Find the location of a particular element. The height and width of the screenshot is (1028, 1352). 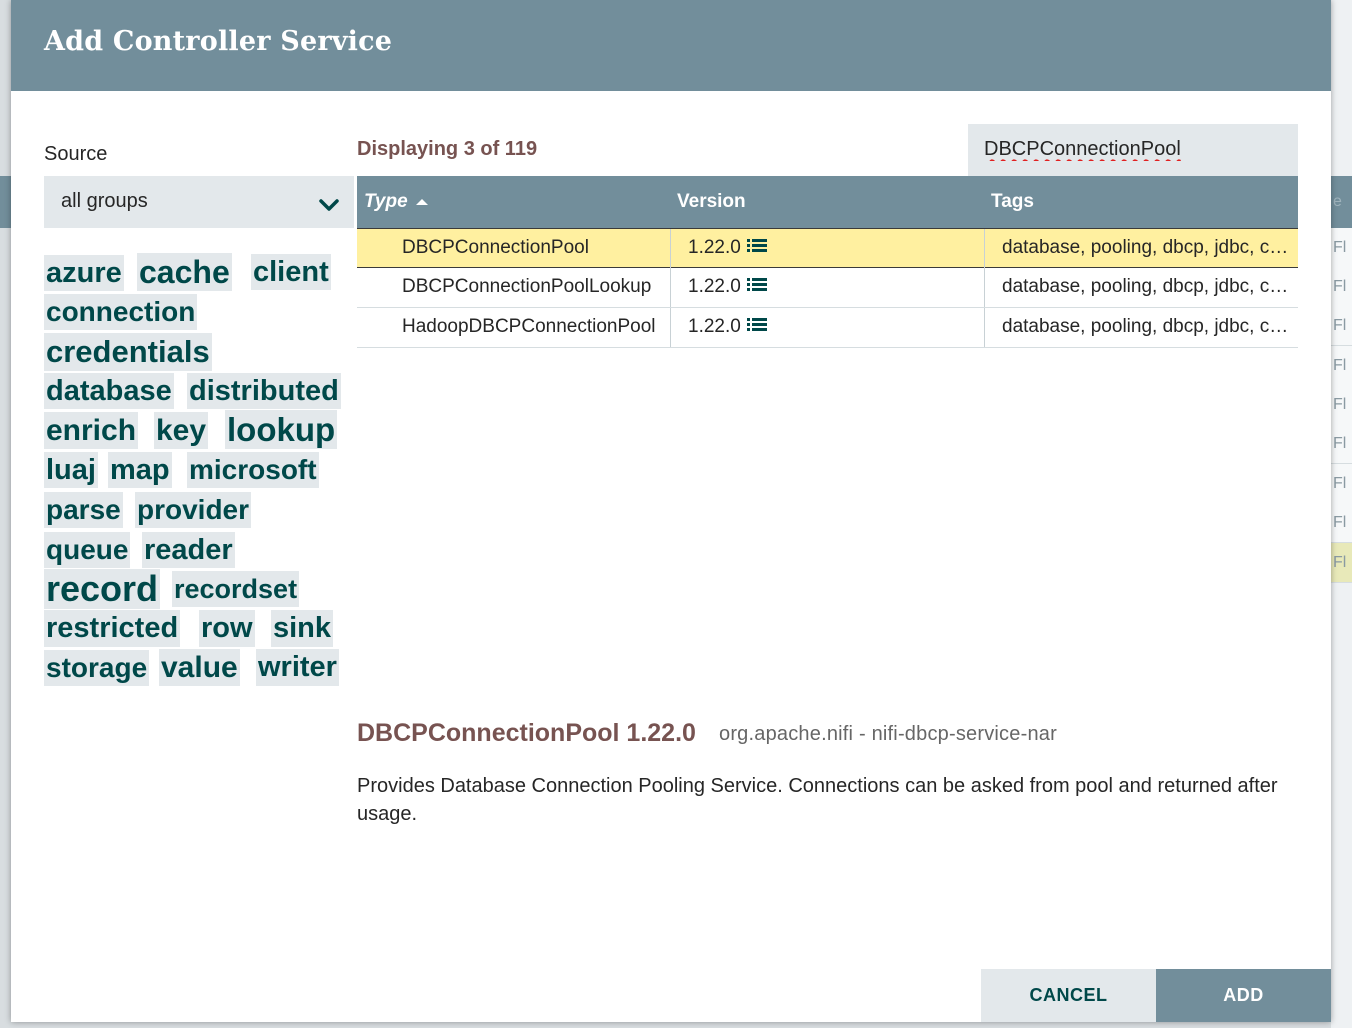

tag-storage: storage is located at coordinates (97, 668).